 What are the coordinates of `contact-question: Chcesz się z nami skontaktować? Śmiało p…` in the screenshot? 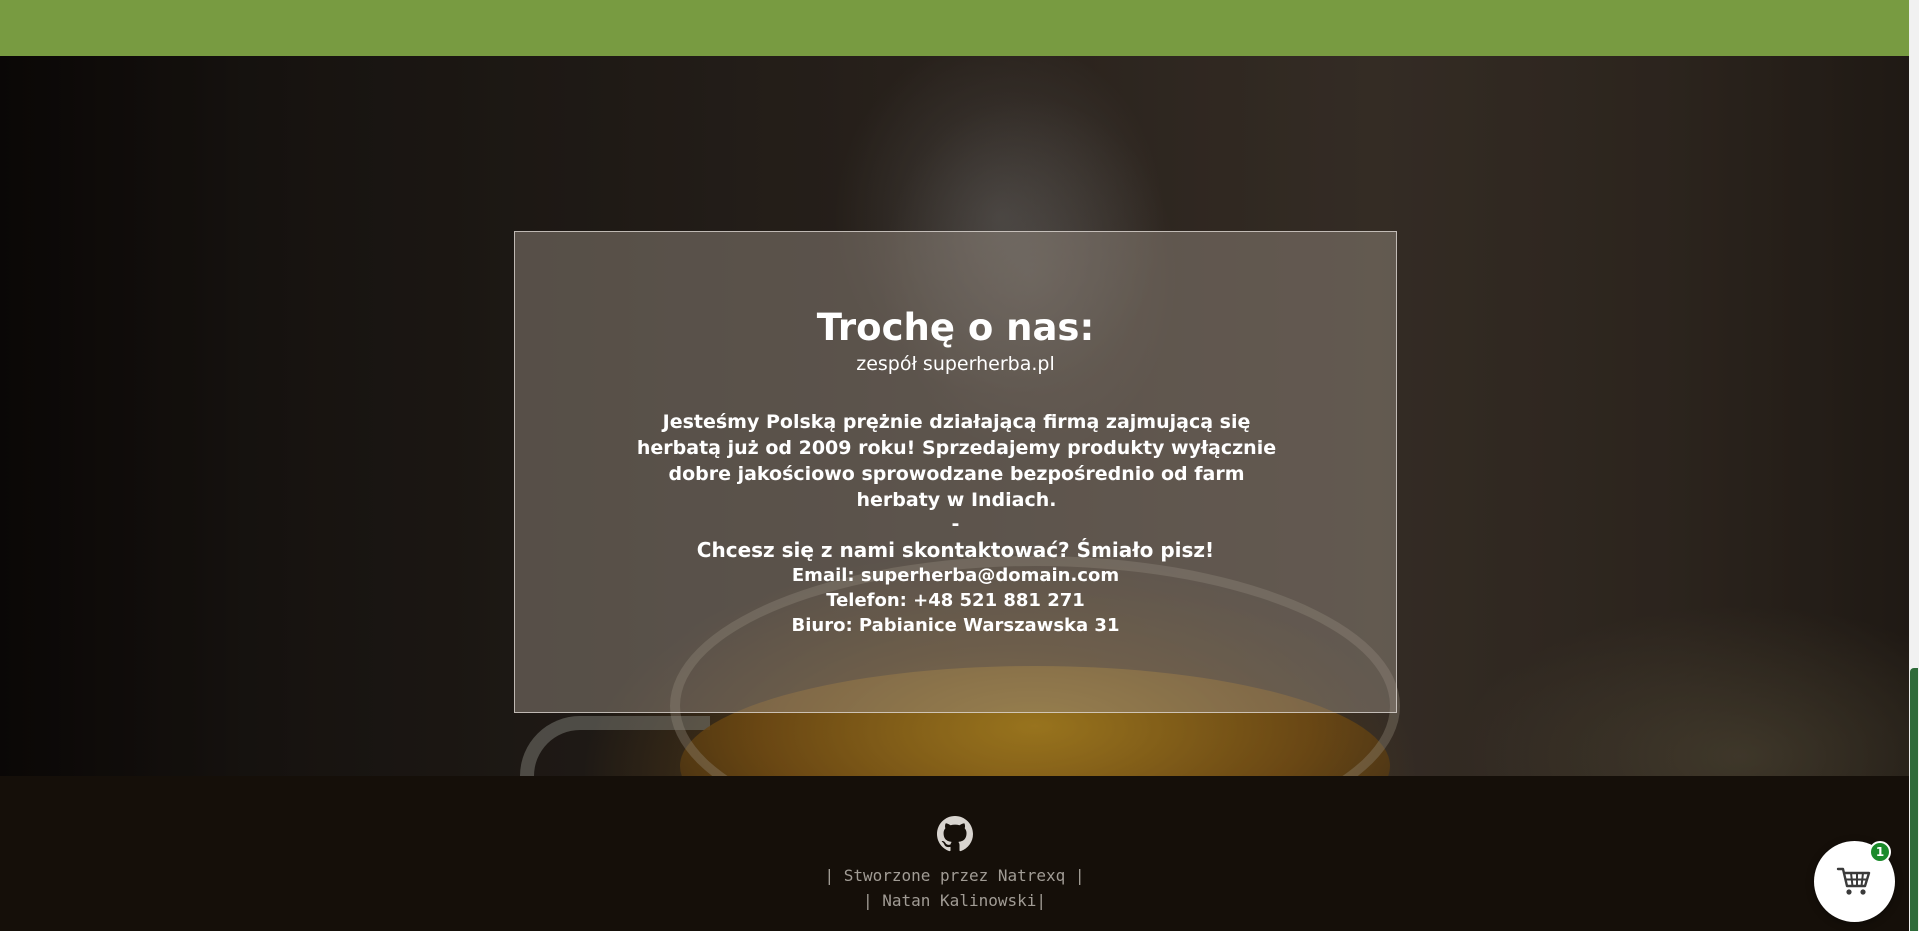 It's located at (955, 550).